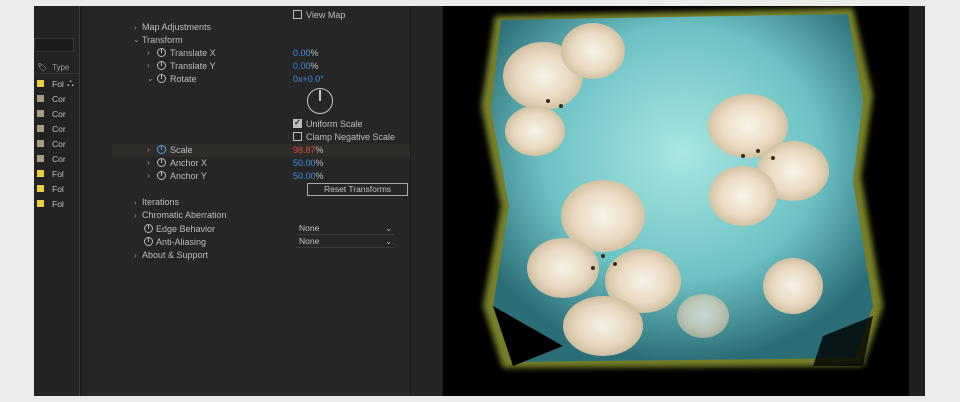  What do you see at coordinates (54, 45) in the screenshot?
I see `project-search-input` at bounding box center [54, 45].